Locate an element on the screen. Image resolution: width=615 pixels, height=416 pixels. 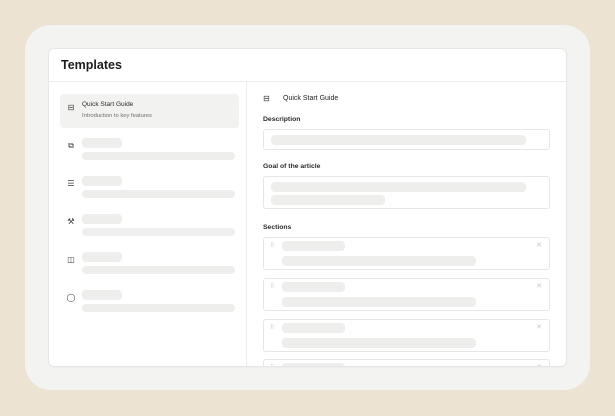
sidebar-item-template-4: ⚒ is located at coordinates (149, 225).